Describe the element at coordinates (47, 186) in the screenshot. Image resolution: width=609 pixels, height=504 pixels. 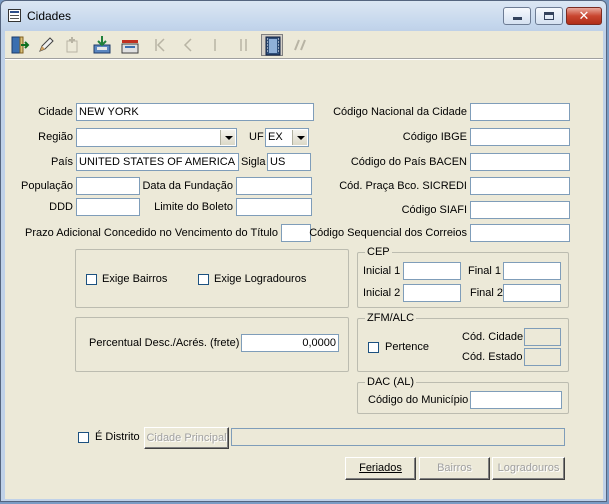
I see `populacao-label: População` at that location.